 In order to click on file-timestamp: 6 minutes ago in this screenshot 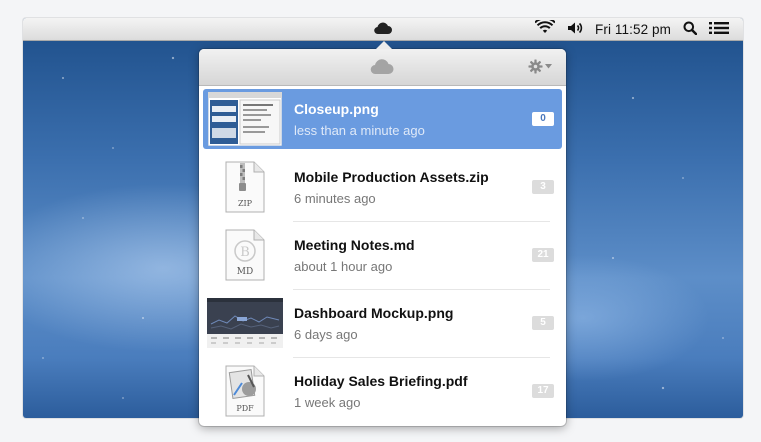, I will do `click(335, 198)`.